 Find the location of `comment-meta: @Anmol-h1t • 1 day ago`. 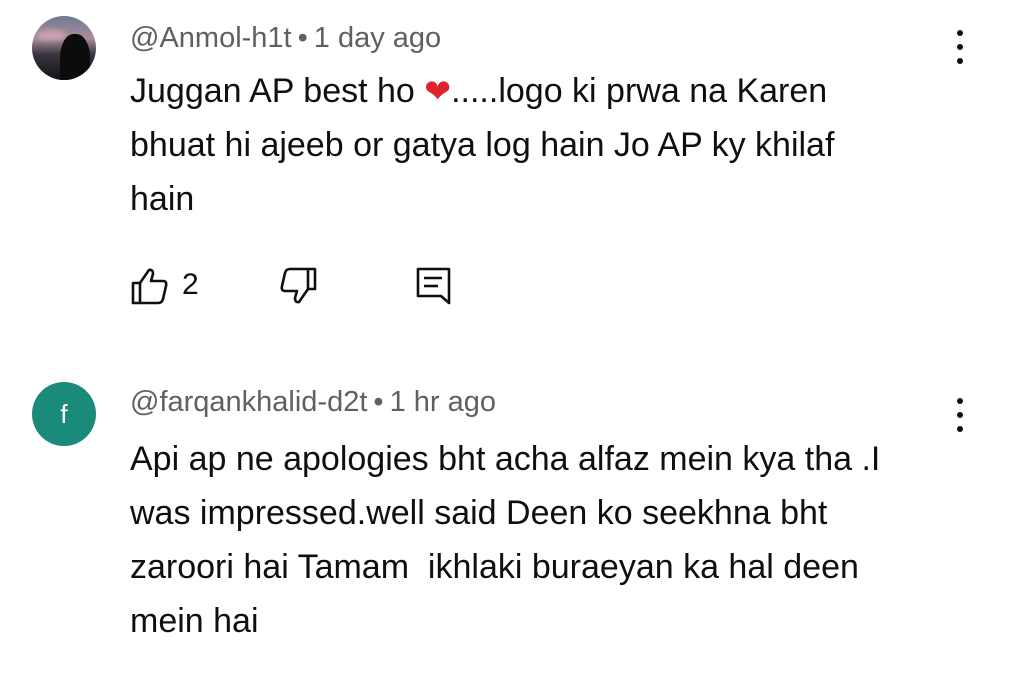

comment-meta: @Anmol-h1t • 1 day ago is located at coordinates (285, 38).